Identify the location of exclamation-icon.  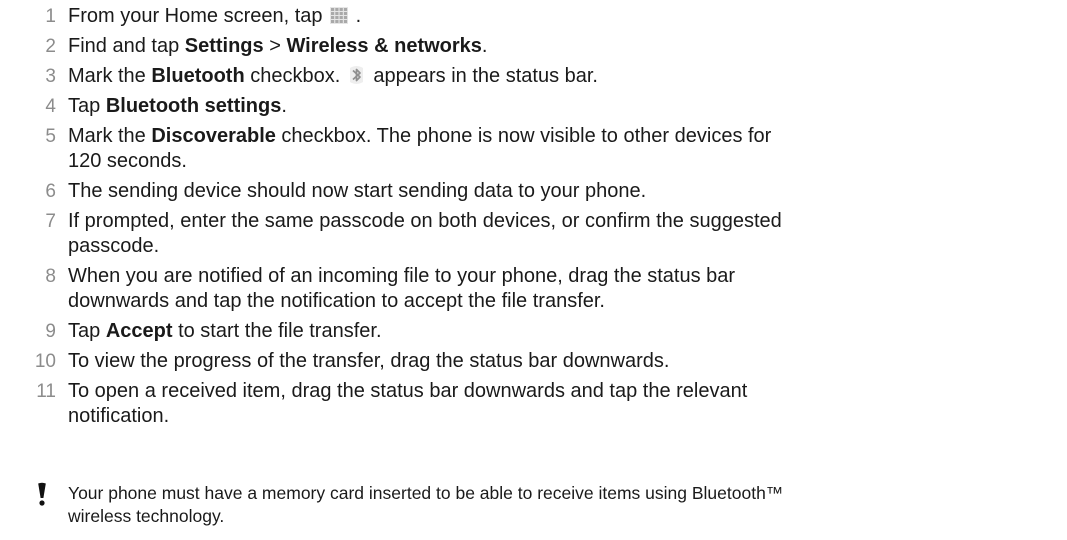
(42, 494).